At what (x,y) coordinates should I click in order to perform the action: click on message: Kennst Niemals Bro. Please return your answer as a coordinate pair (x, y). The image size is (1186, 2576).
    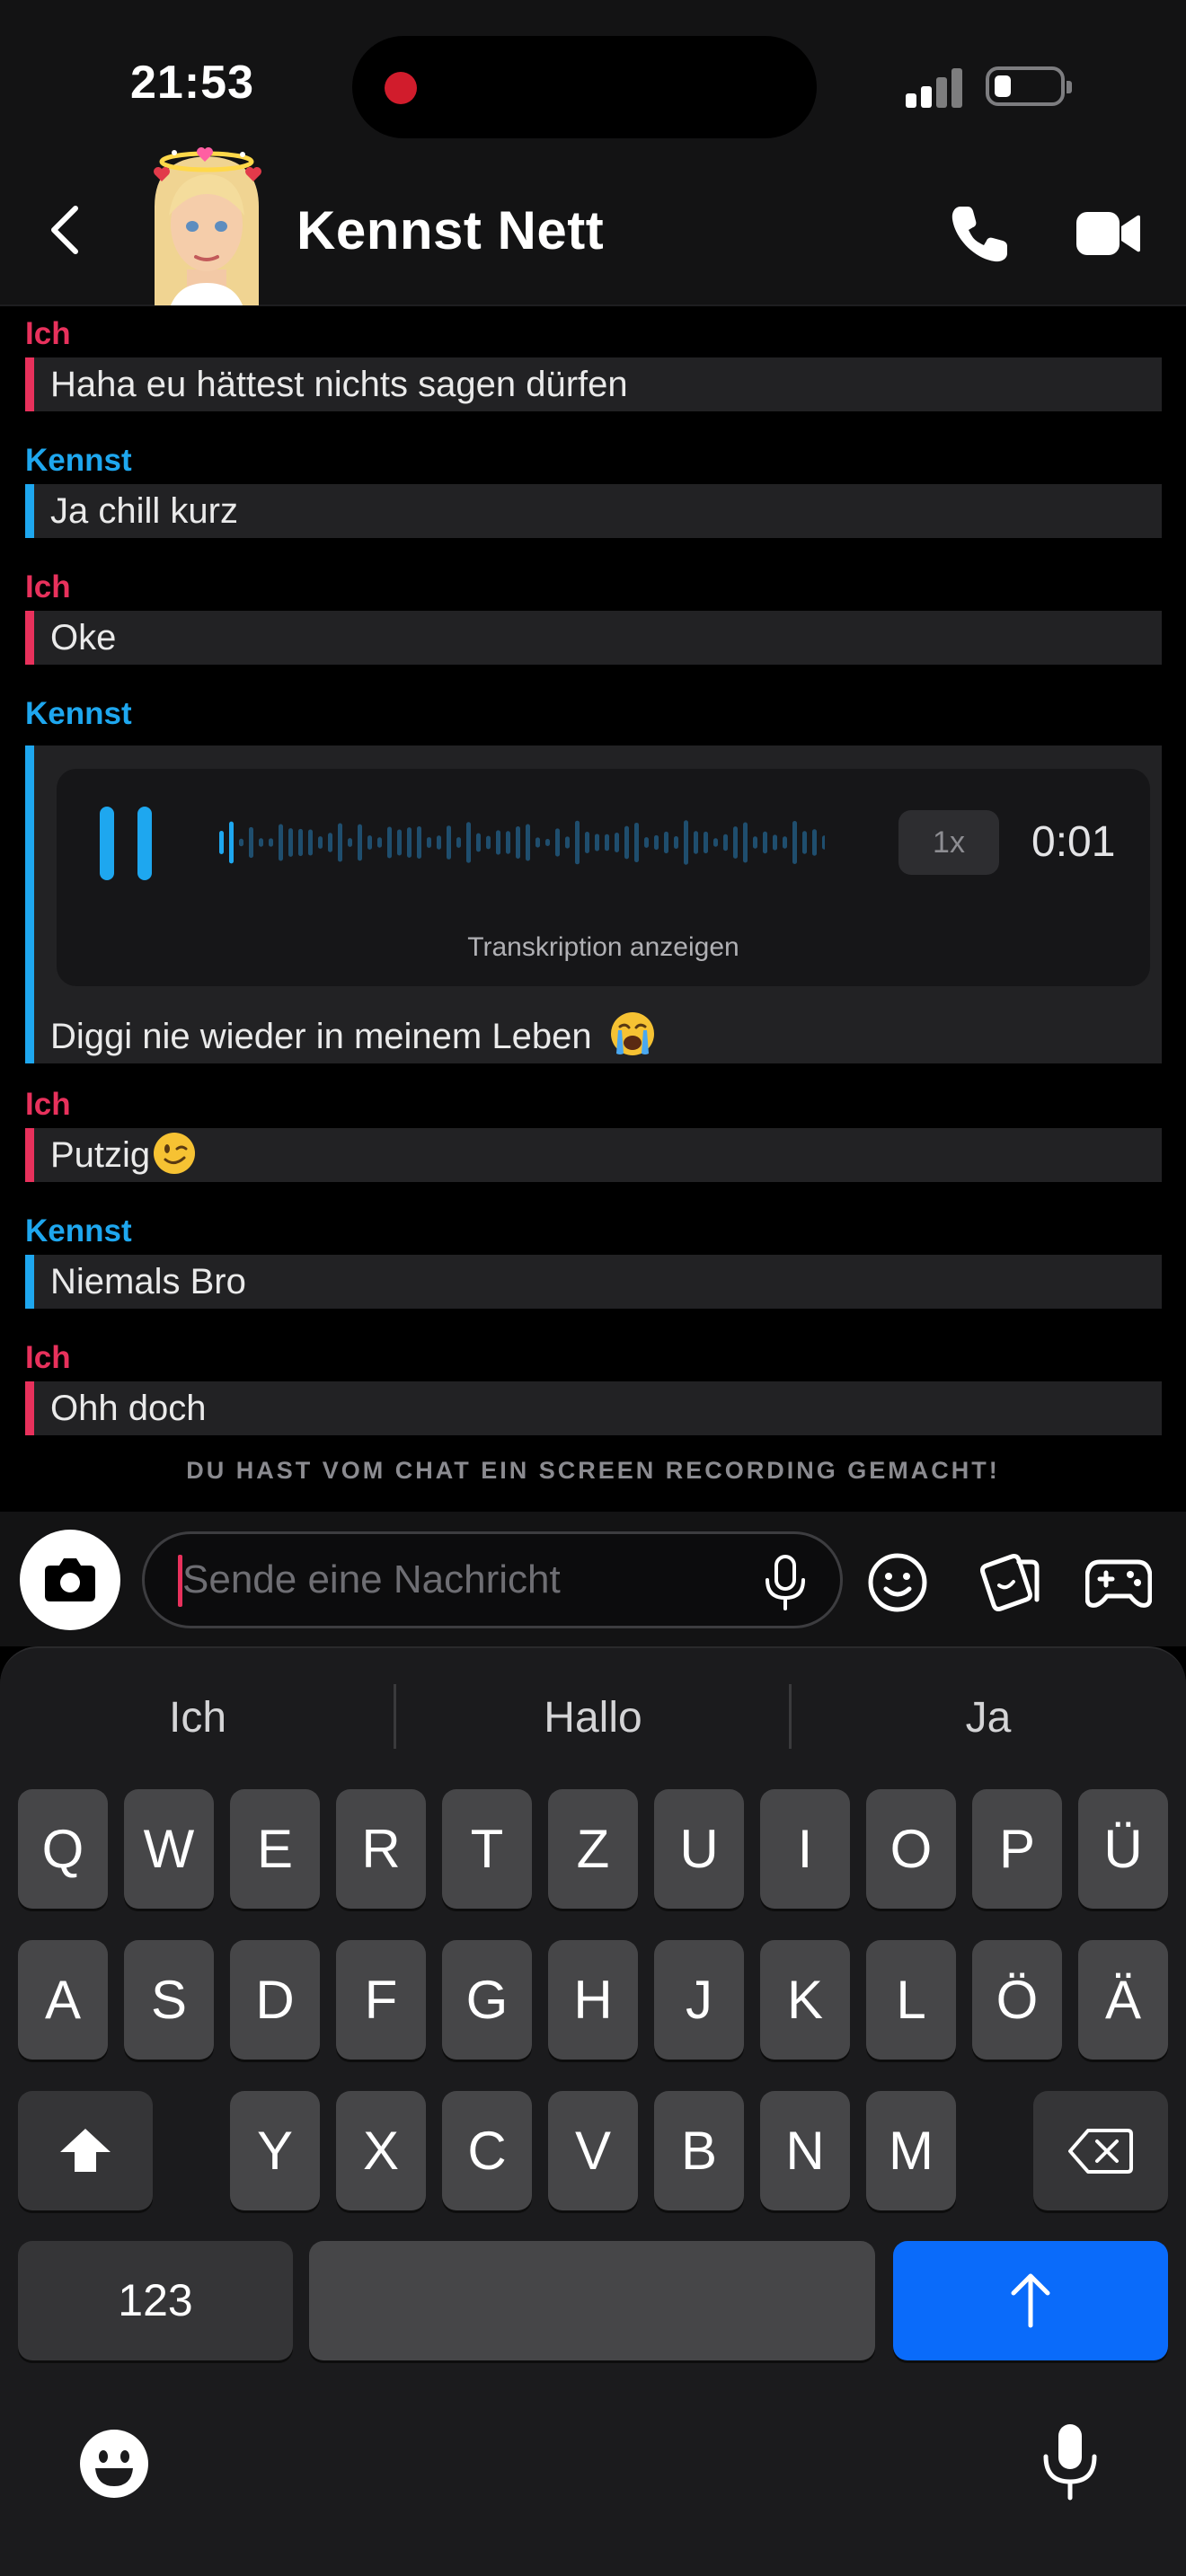
    Looking at the image, I should click on (593, 1260).